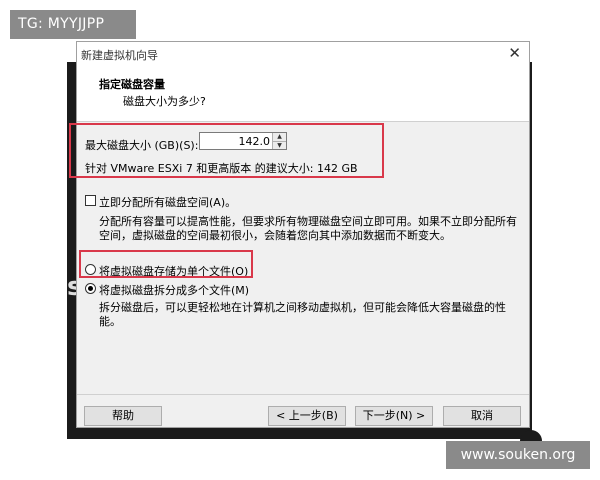 This screenshot has width=600, height=480. Describe the element at coordinates (173, 271) in the screenshot. I see `single-file-label: 将虚拟磁盘存储为单个文件(O)` at that location.